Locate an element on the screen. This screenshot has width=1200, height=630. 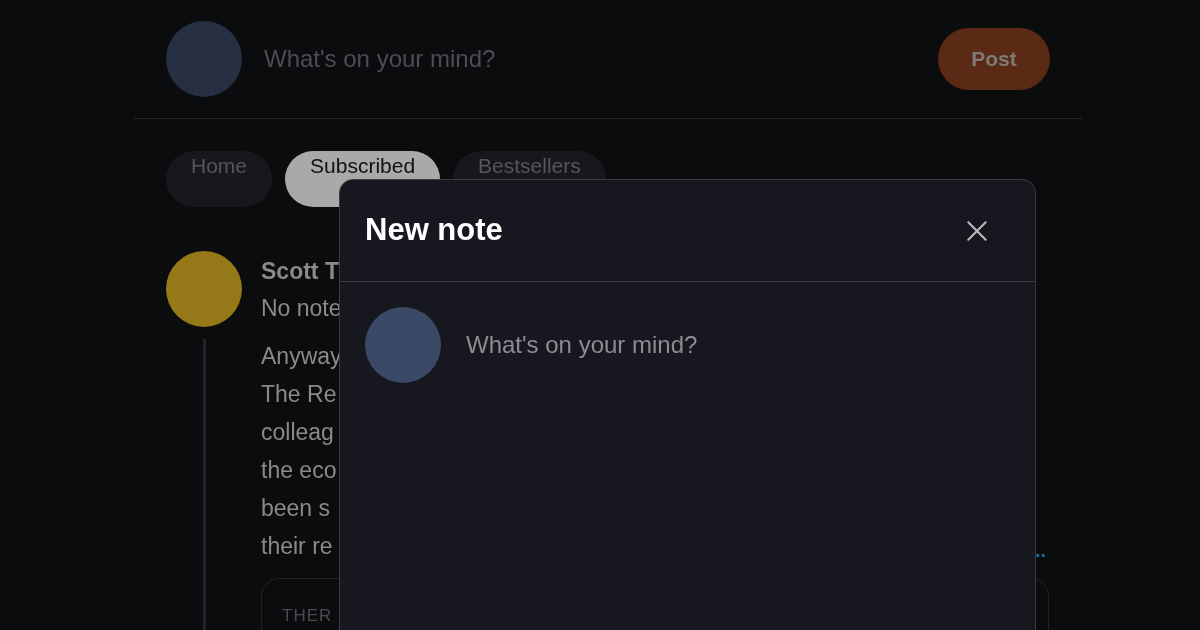
post-text-line: their re is located at coordinates (297, 546).